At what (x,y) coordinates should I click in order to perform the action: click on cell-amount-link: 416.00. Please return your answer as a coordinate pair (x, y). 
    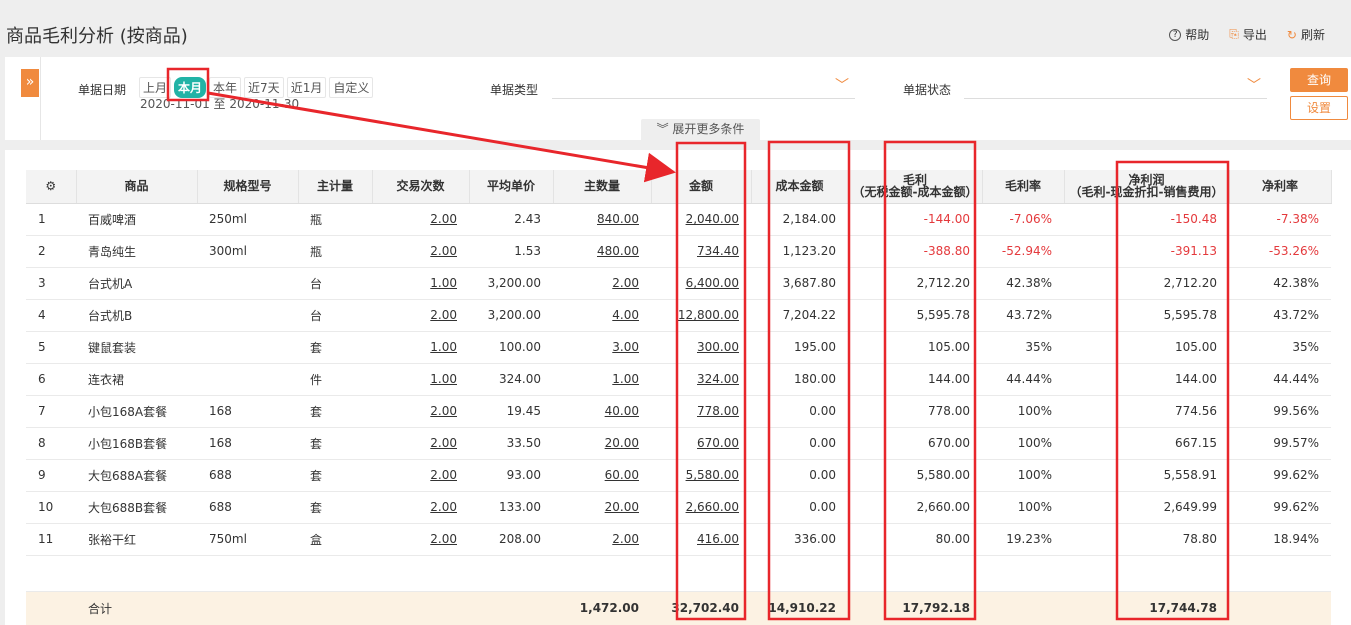
    Looking at the image, I should click on (718, 539).